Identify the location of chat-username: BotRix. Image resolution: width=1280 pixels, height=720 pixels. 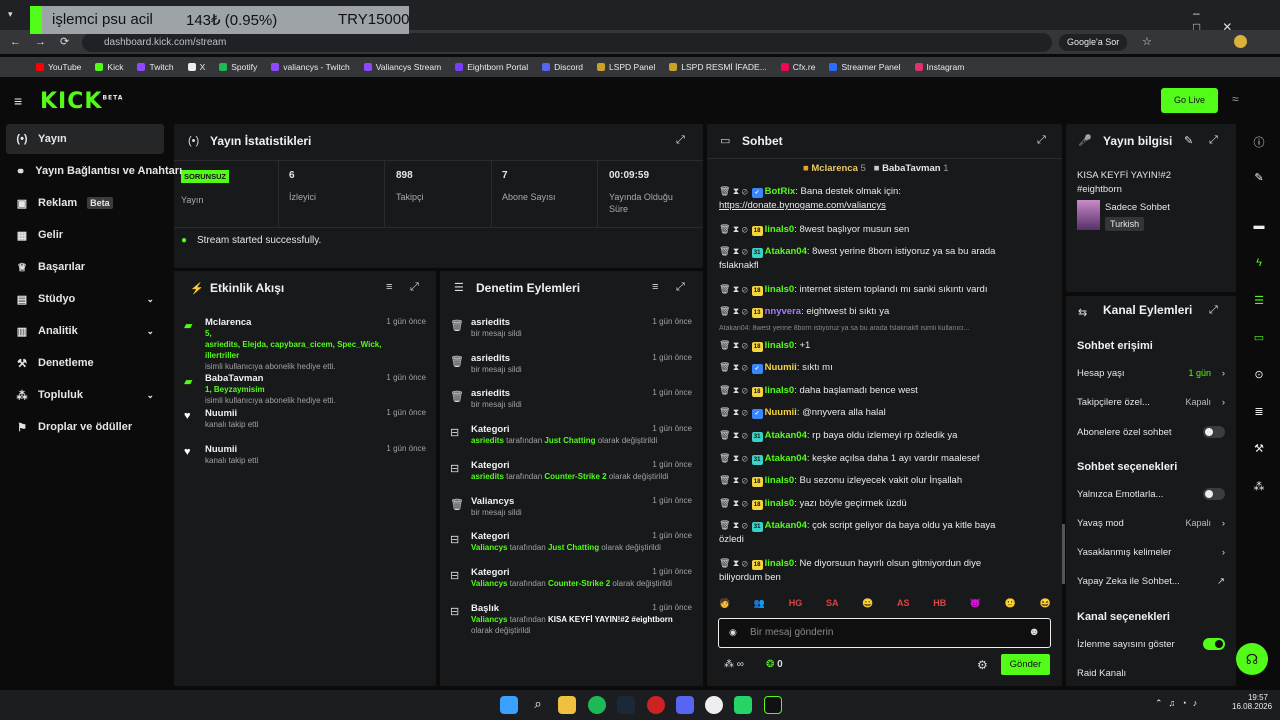
(780, 191).